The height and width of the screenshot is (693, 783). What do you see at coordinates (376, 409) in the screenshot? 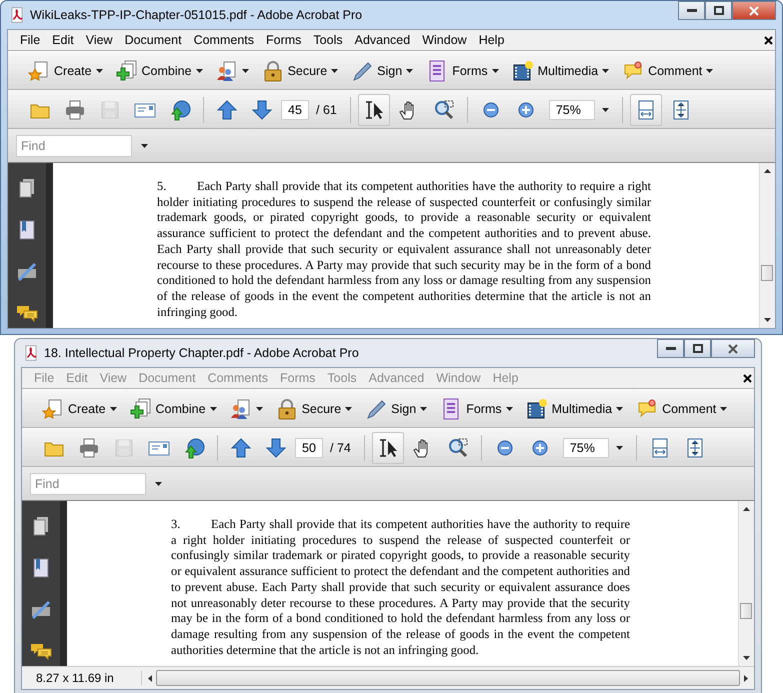
I see `pen-icon` at bounding box center [376, 409].